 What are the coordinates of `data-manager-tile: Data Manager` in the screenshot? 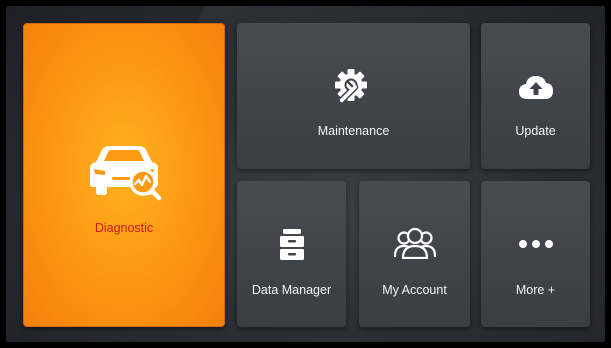 It's located at (291, 254).